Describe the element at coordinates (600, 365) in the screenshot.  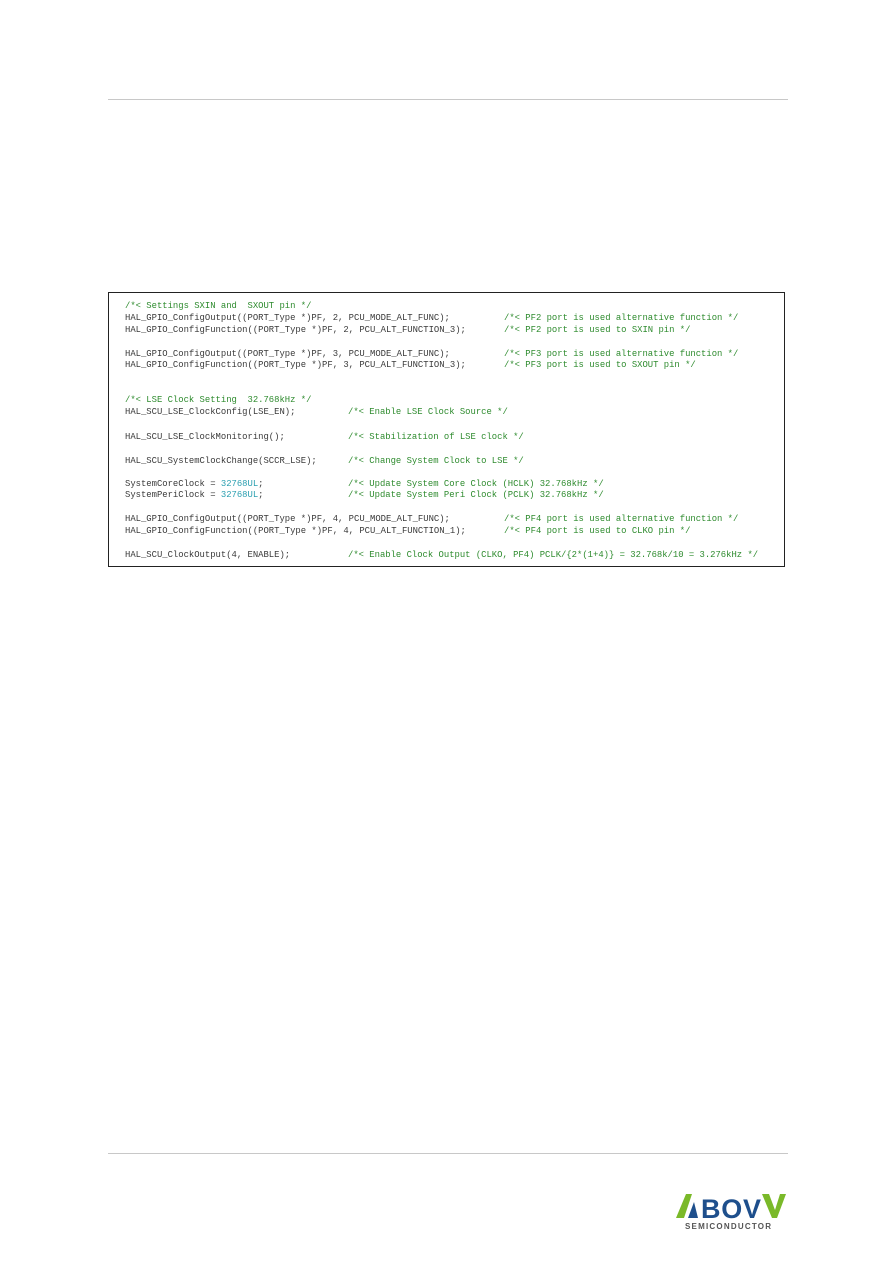
I see `code-comment: /*< PF3 port is used to SXOUT pin */` at that location.